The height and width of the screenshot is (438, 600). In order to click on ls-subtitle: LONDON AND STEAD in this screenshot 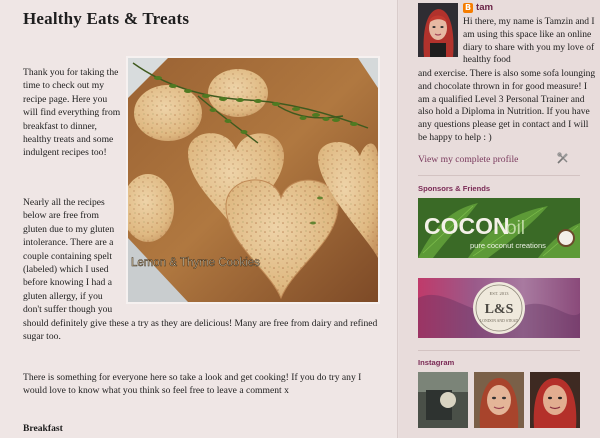, I will do `click(499, 321)`.